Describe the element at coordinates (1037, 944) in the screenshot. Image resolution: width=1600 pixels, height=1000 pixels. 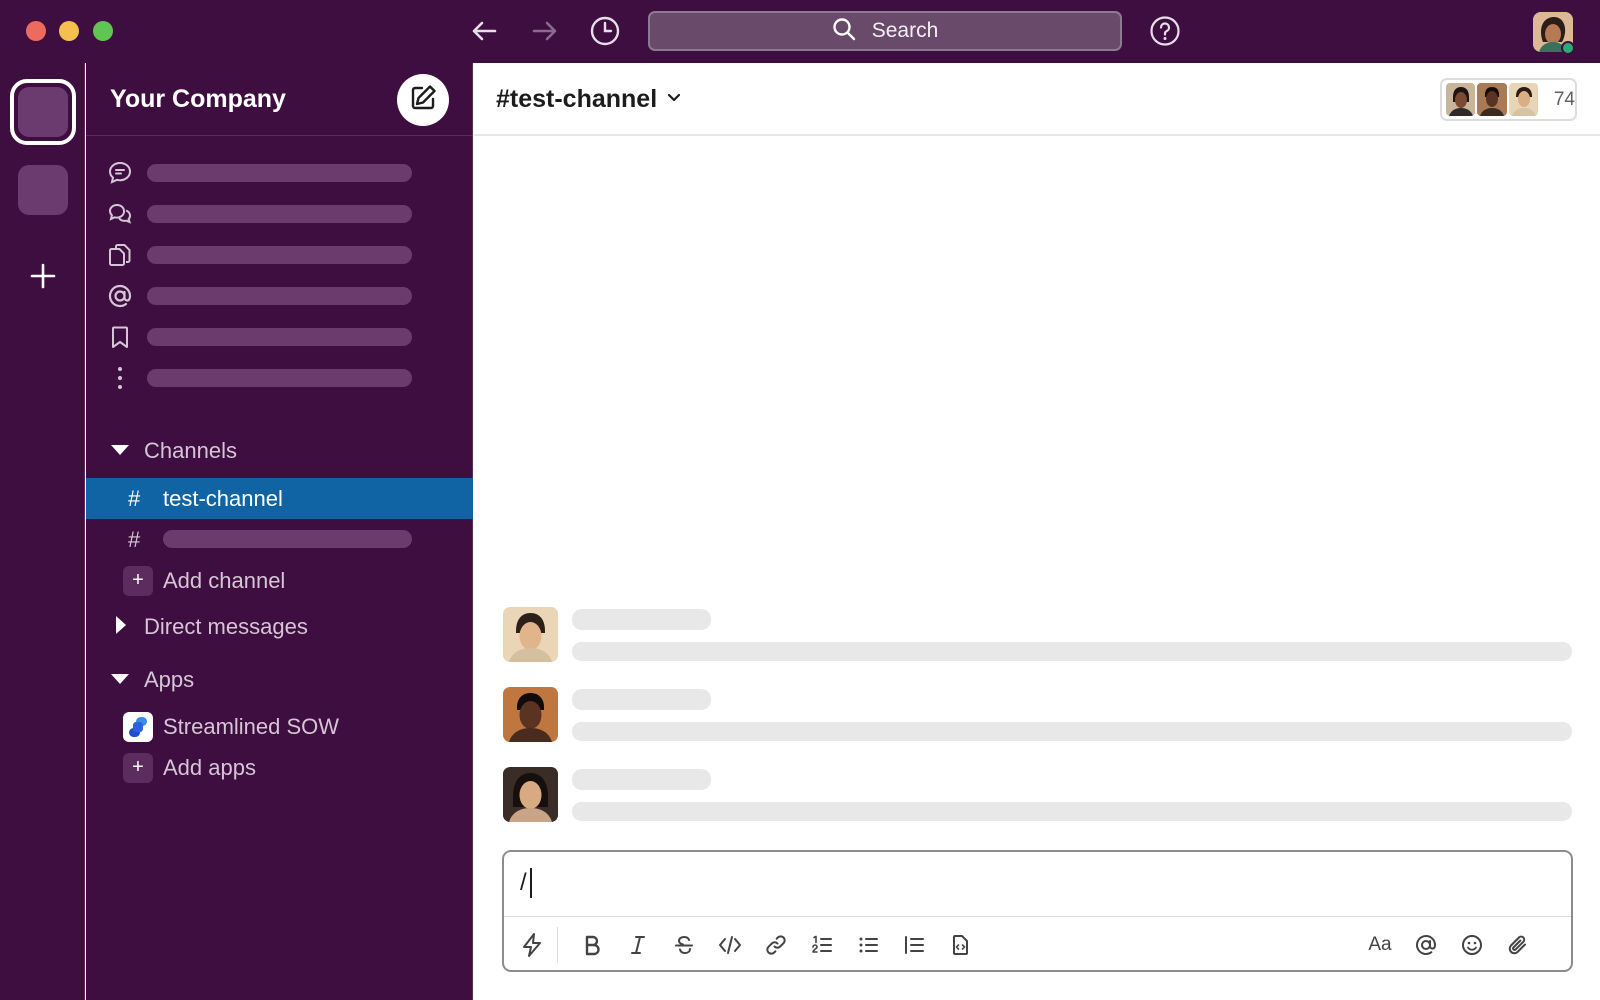
I see `composer-toolbar: Aa` at that location.